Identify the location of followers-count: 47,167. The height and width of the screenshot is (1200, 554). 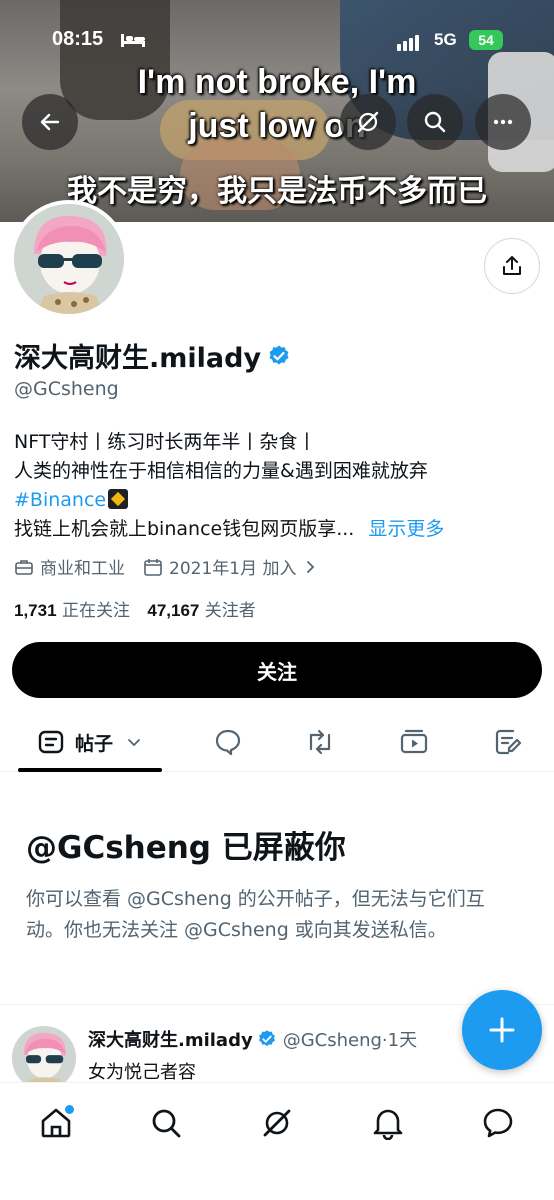
(173, 610).